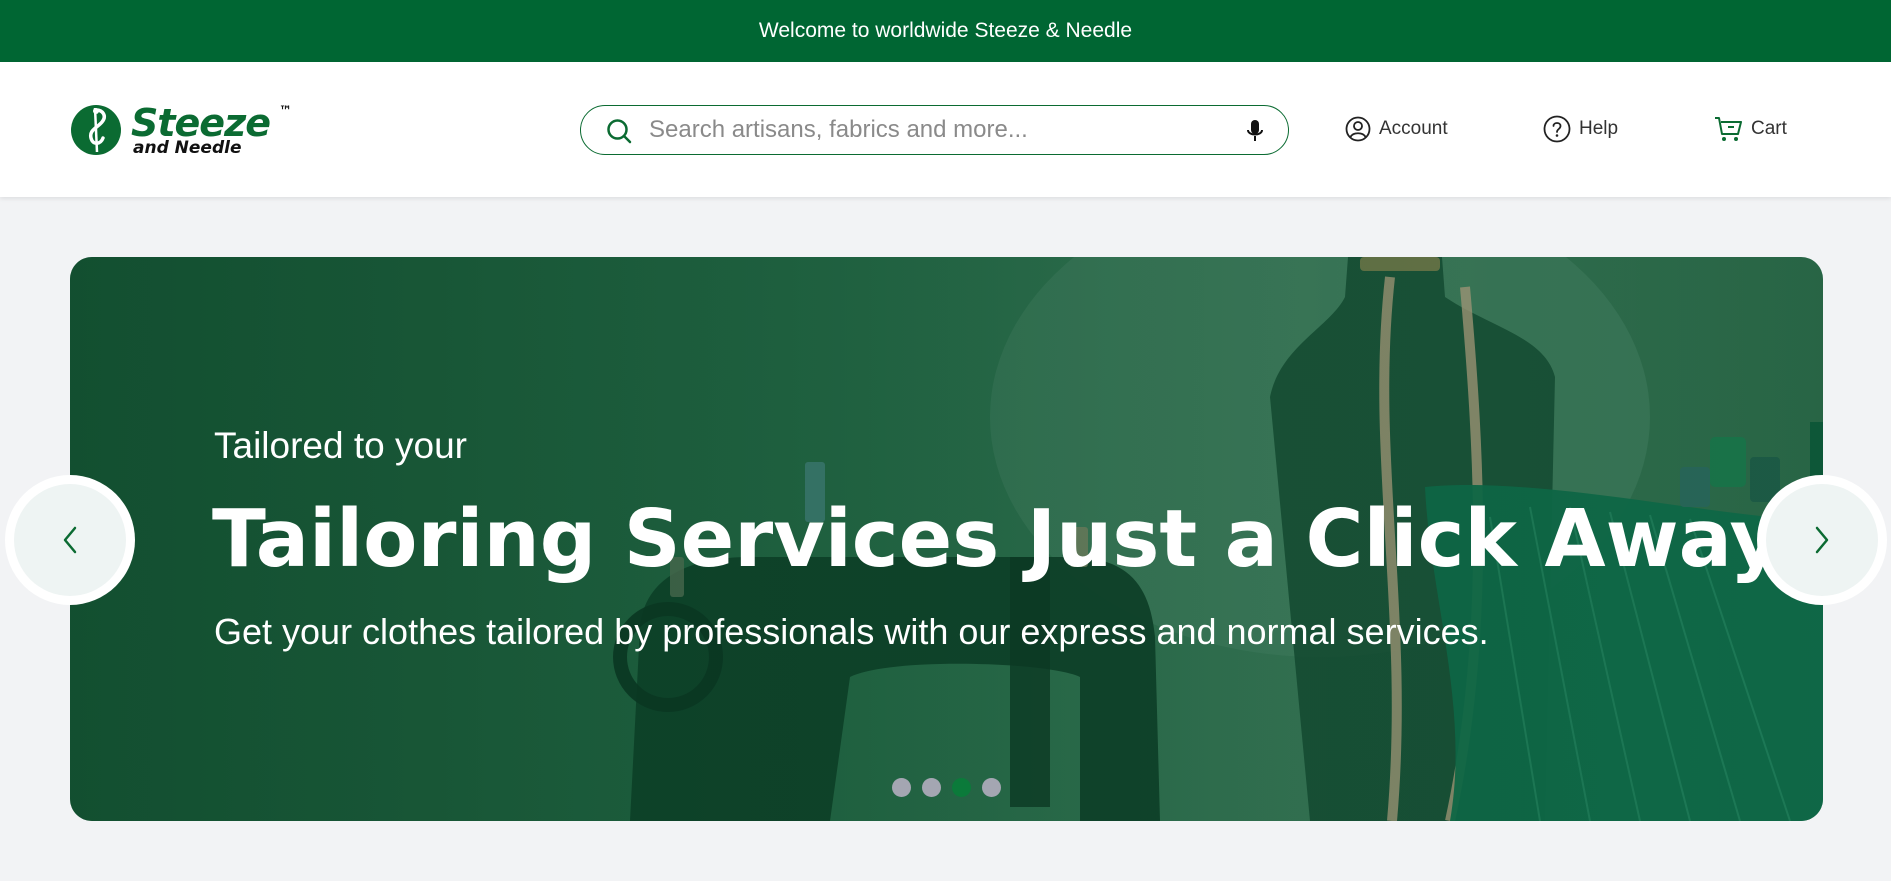  I want to click on logo-subtitle: and Needle, so click(187, 148).